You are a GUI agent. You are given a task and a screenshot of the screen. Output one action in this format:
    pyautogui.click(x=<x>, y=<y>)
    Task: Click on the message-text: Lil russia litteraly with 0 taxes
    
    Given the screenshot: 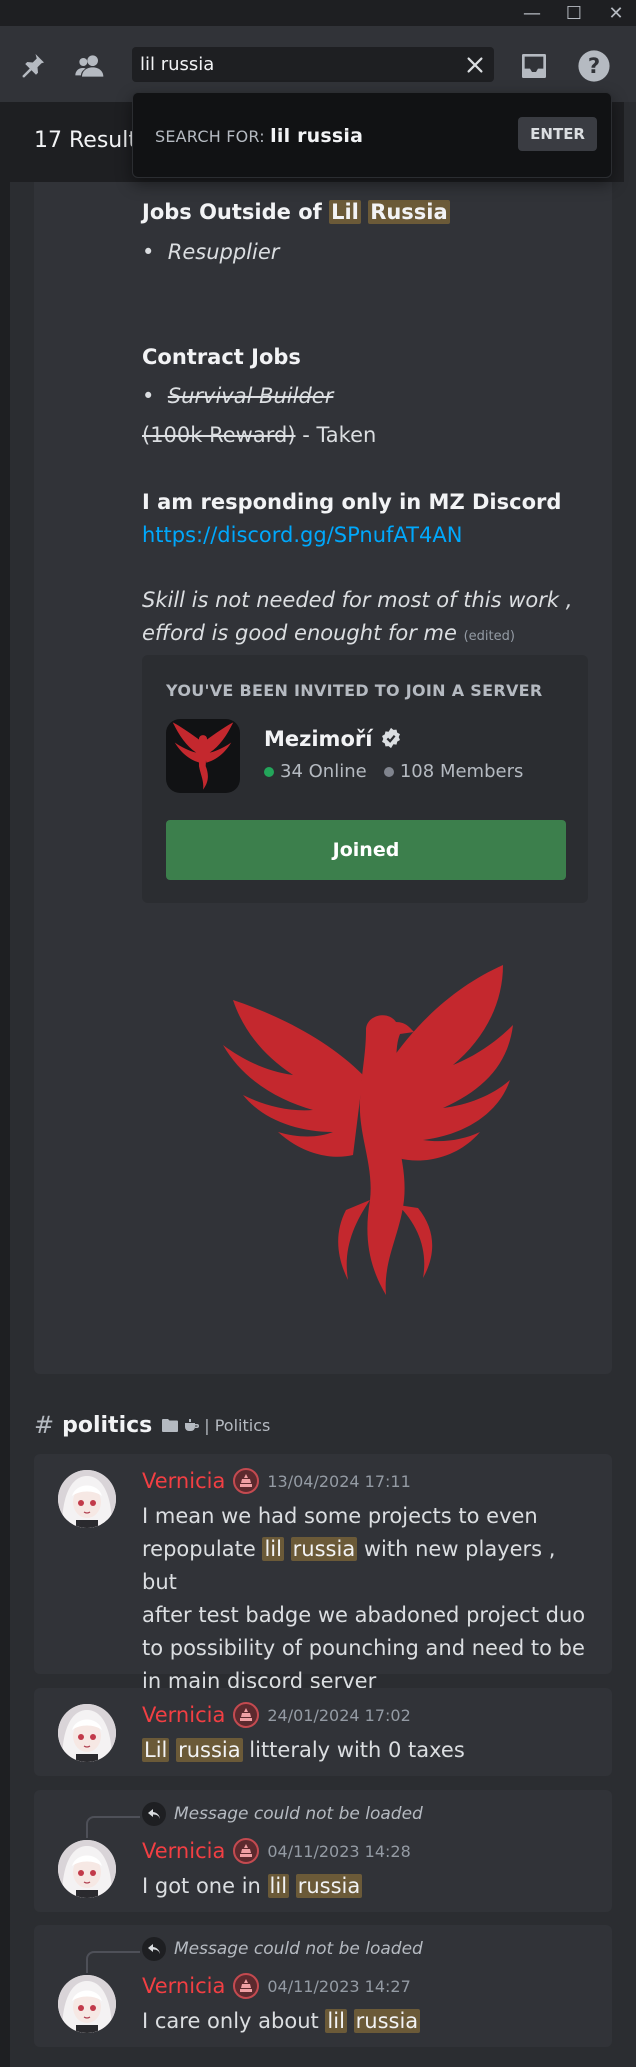 What is the action you would take?
    pyautogui.click(x=303, y=1750)
    